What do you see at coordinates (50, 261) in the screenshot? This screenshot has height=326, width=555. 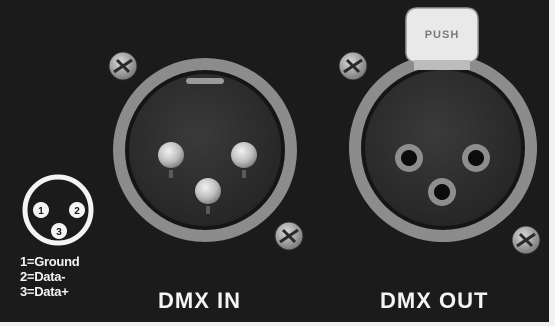 I see `legend-line-ground: 1=Ground` at bounding box center [50, 261].